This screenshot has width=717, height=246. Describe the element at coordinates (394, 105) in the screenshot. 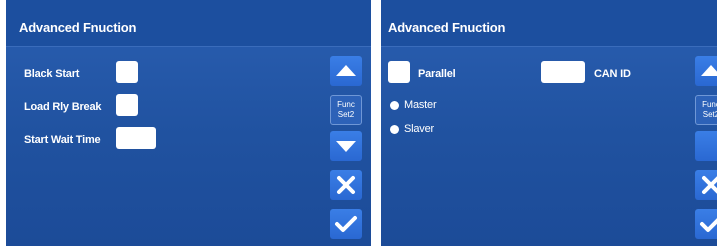

I see `master-radio` at that location.